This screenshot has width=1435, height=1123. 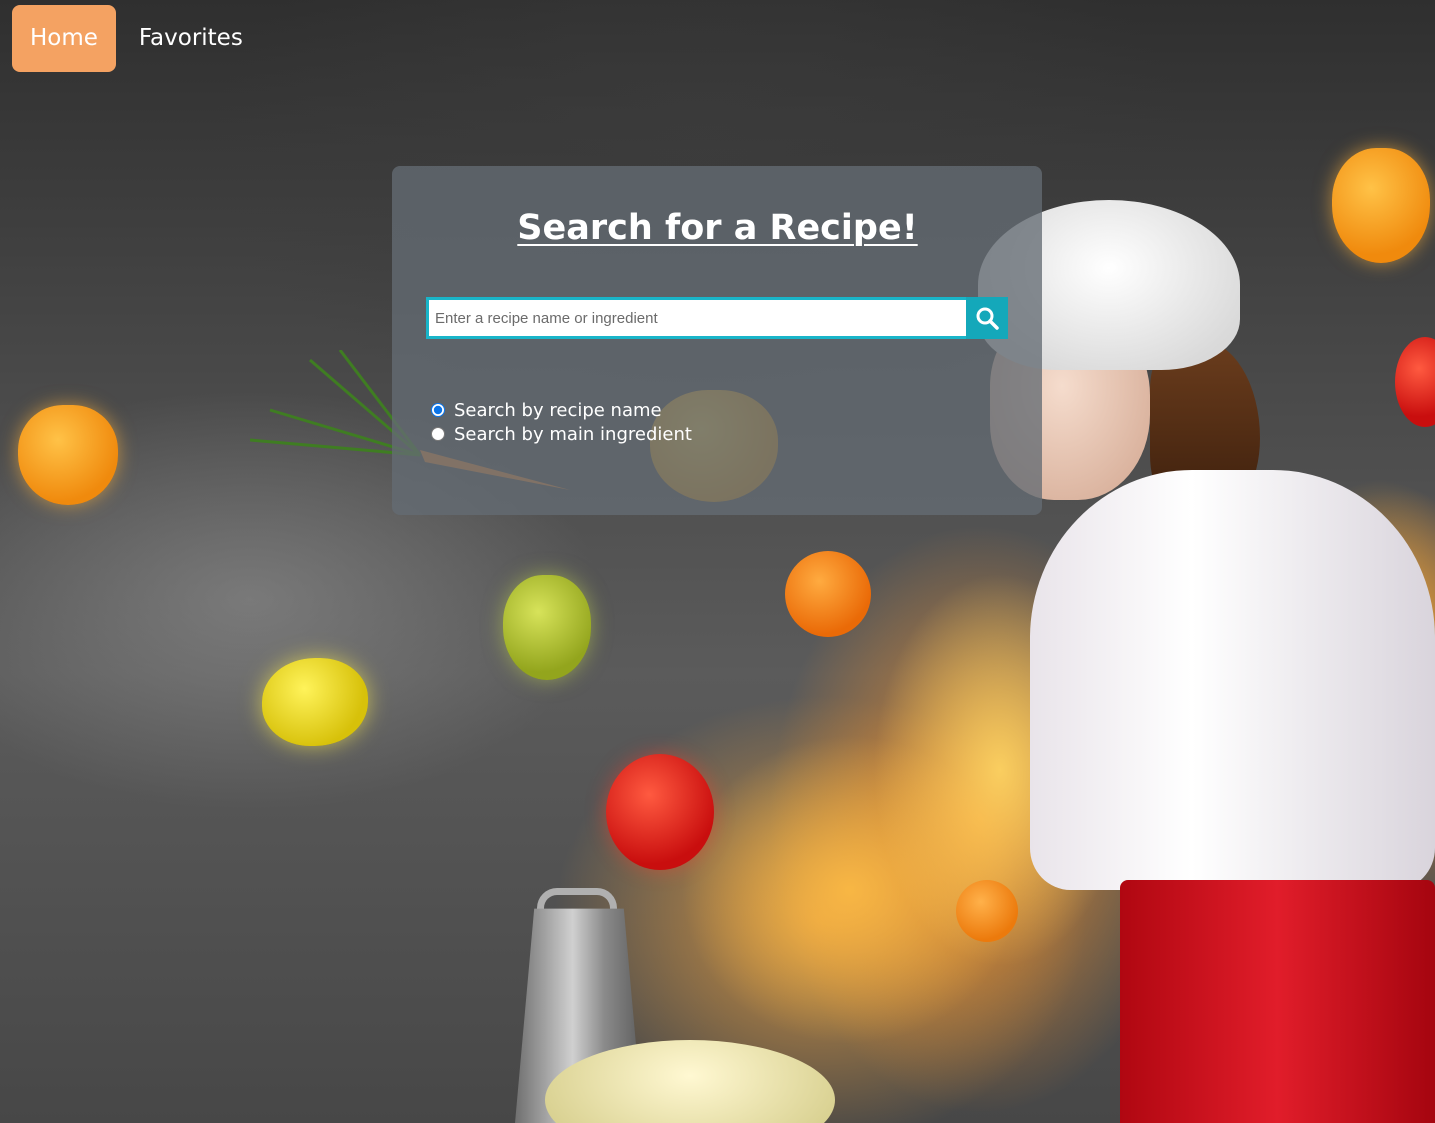 I want to click on search-by-recipe-radio, so click(x=438, y=410).